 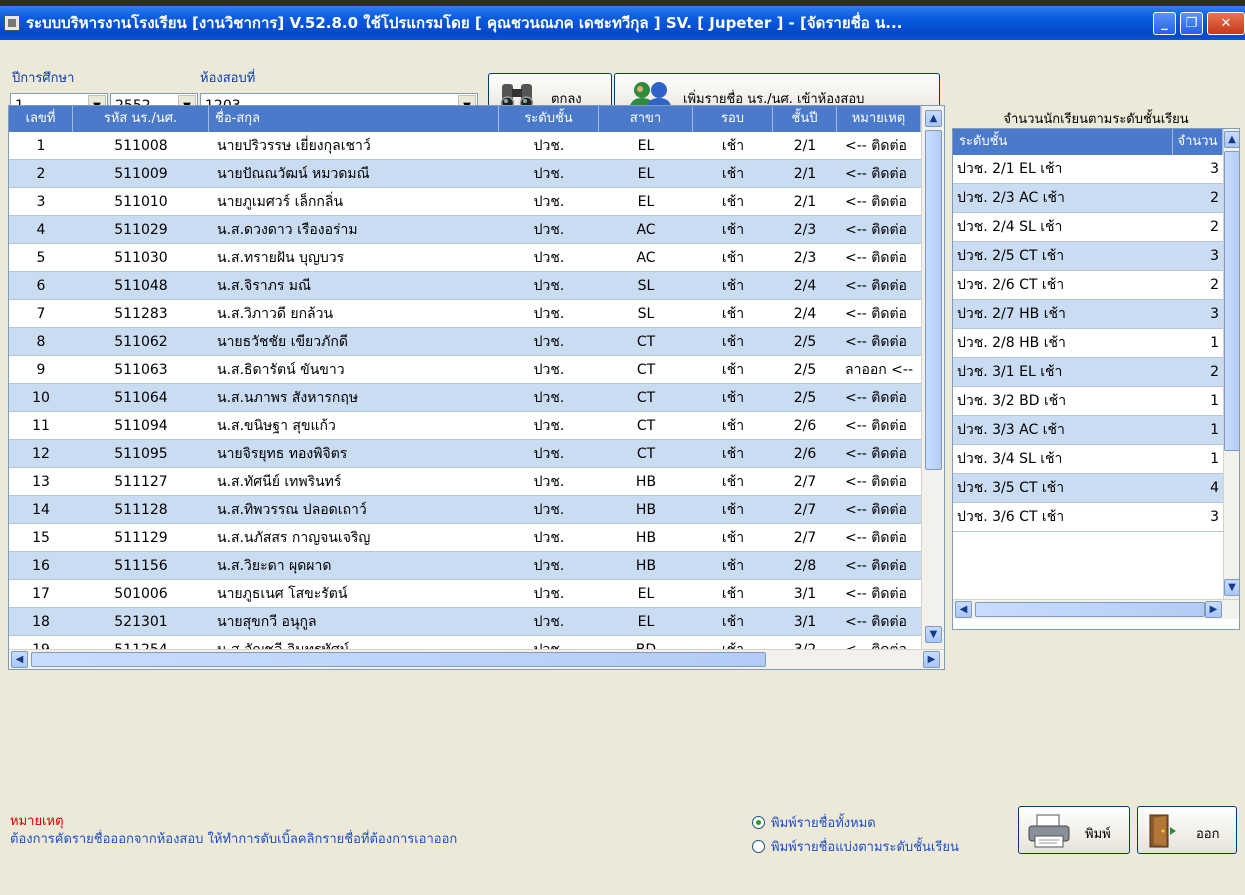 I want to click on summary-vertical-scrollbar: ▲ ▼, so click(x=1231, y=364).